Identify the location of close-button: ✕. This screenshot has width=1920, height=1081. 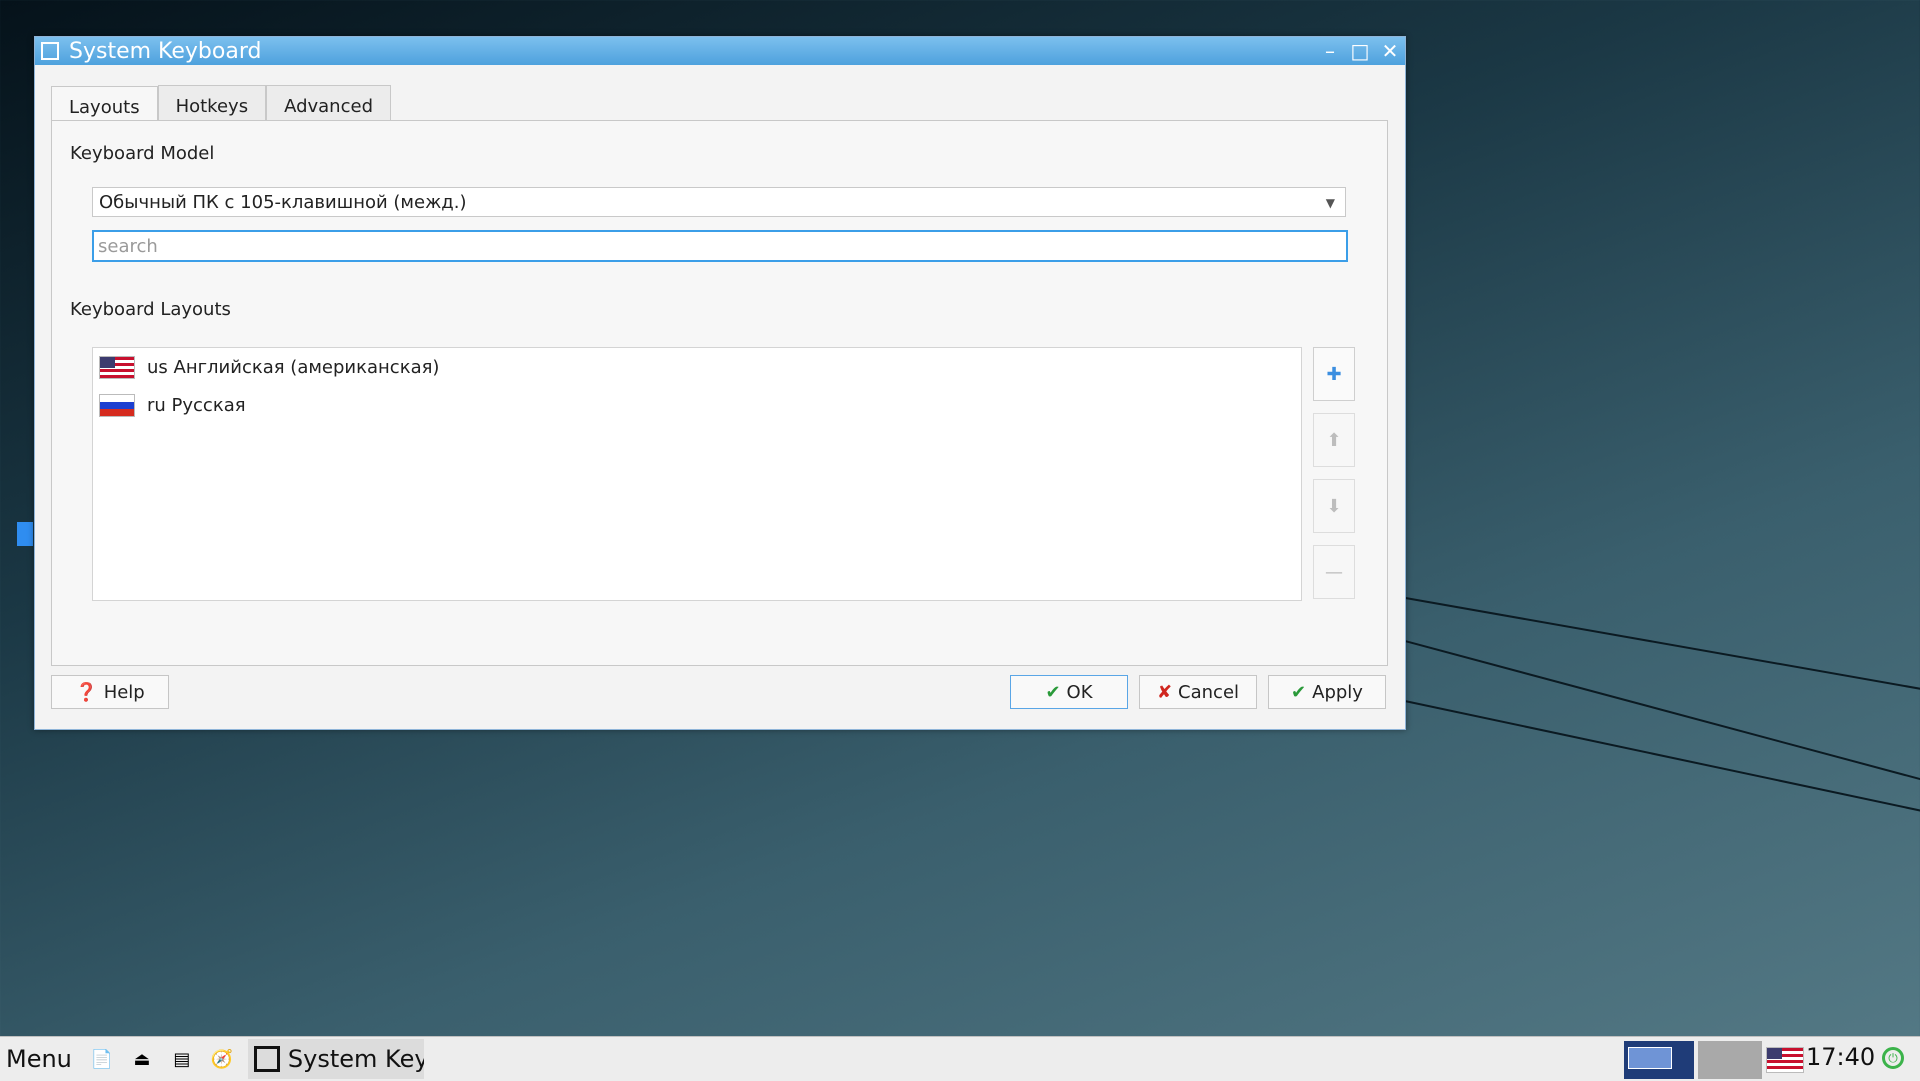
(1390, 51).